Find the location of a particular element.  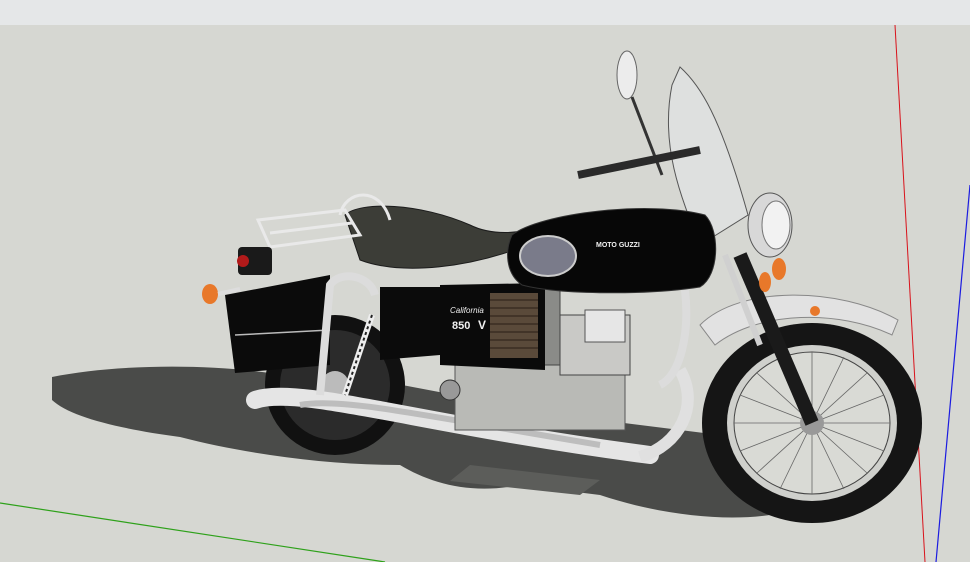

displacement-badge: 850 is located at coordinates (461, 326).